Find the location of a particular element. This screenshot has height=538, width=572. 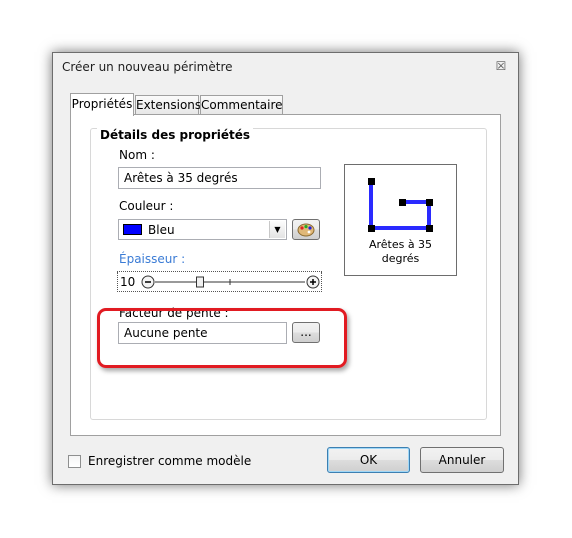

perimeter-preview-icon is located at coordinates (400, 205).